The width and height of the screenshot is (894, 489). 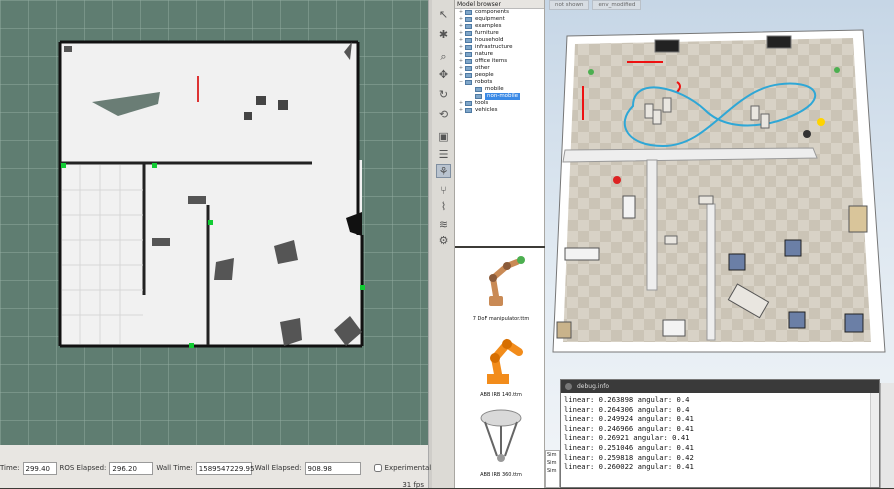 I want to click on pointer-icon: ↖, so click(x=443, y=15).